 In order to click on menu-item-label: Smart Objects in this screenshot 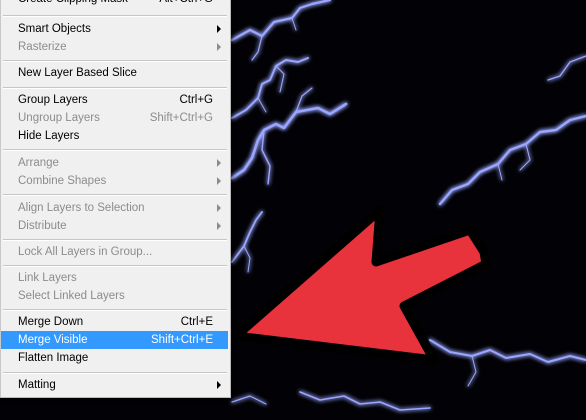, I will do `click(54, 29)`.